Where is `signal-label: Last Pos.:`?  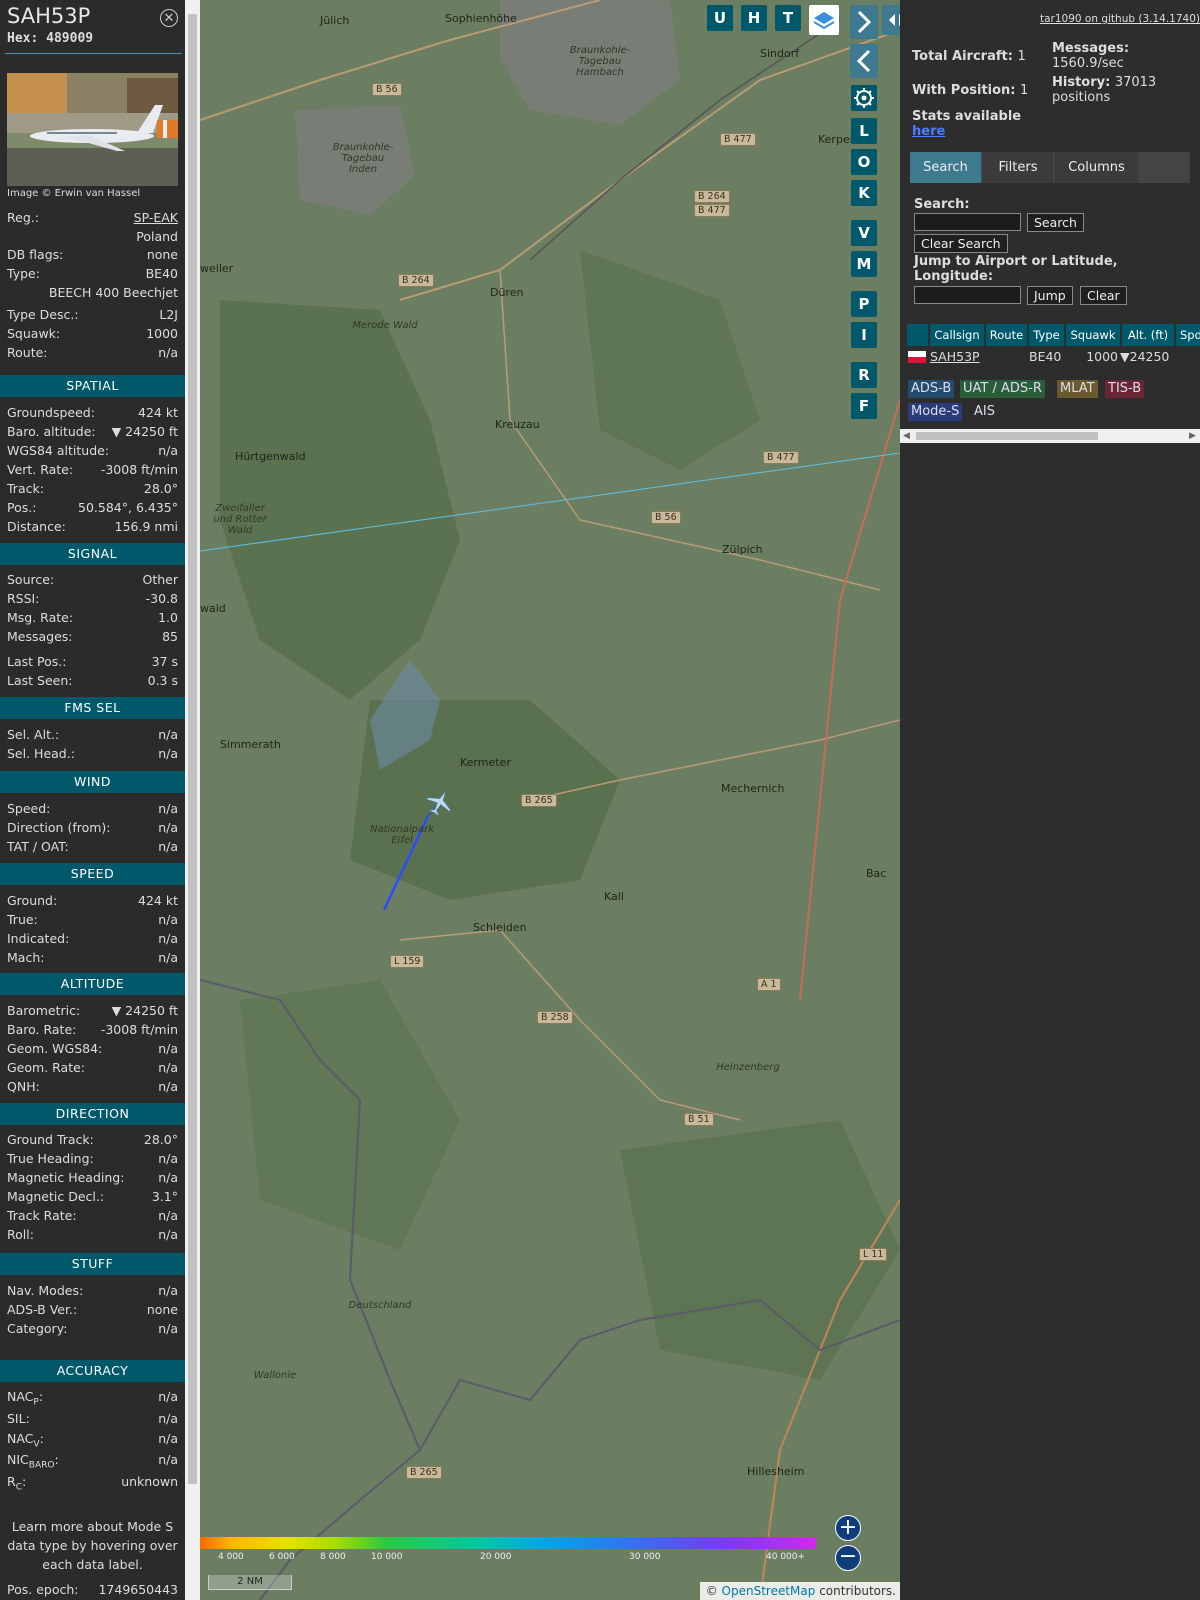
signal-label: Last Pos.: is located at coordinates (36, 661).